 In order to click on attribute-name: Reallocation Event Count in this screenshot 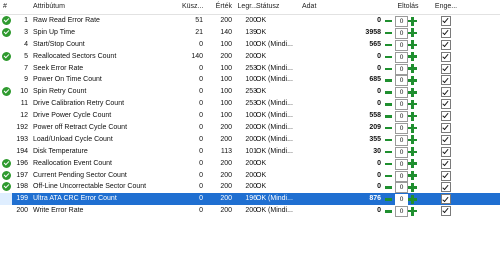, I will do `click(72, 163)`.